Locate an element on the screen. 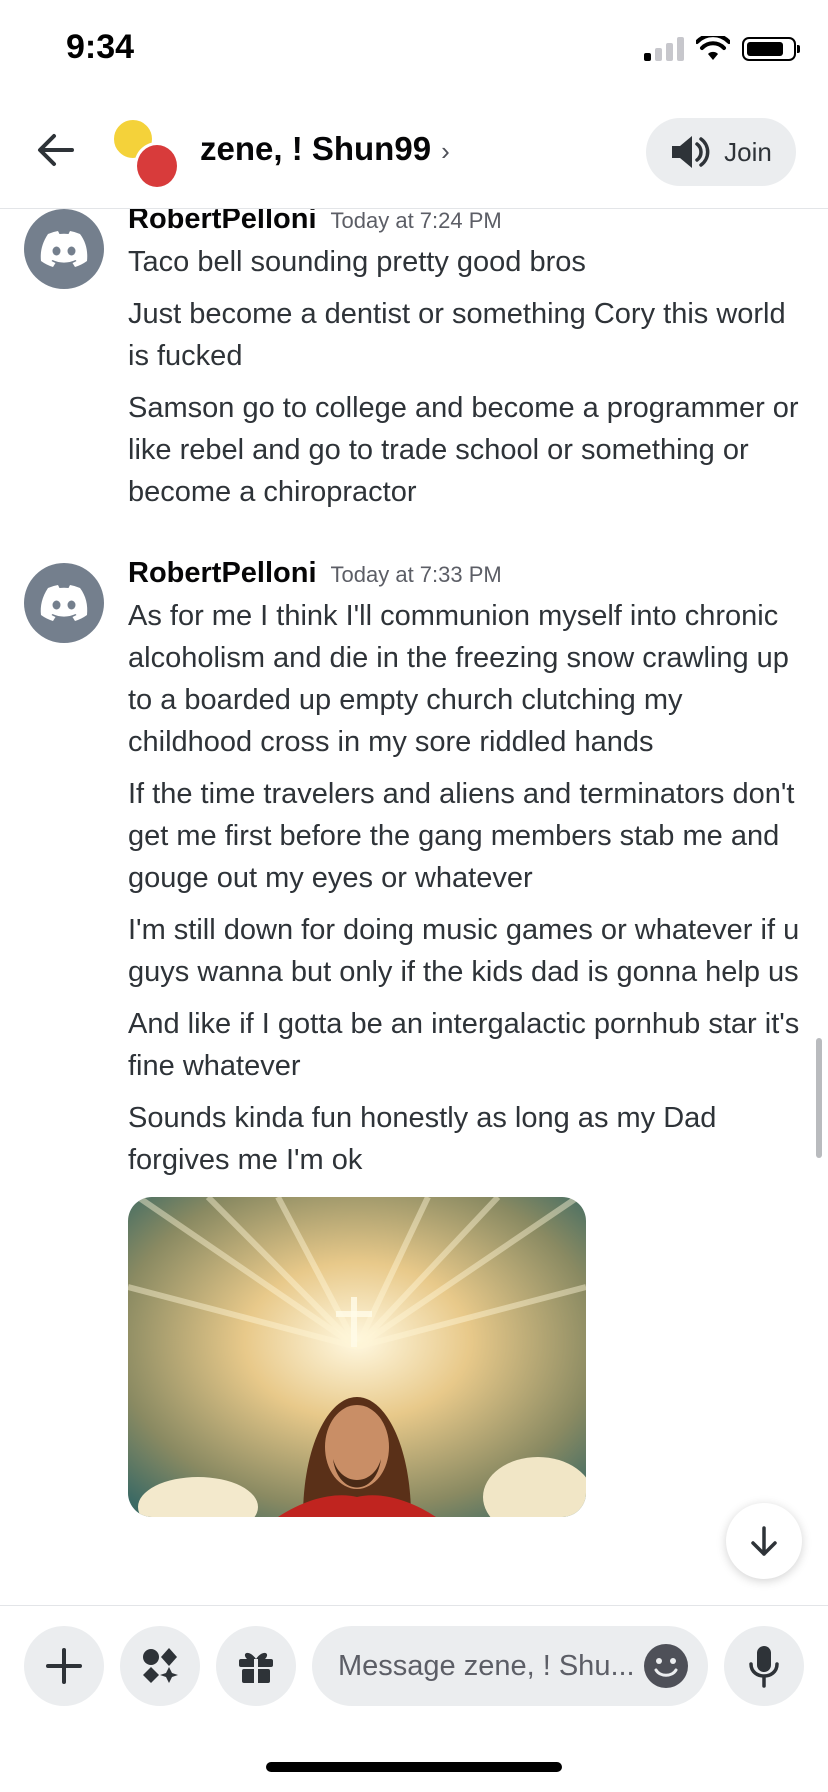  arrow-down-icon is located at coordinates (764, 1541).